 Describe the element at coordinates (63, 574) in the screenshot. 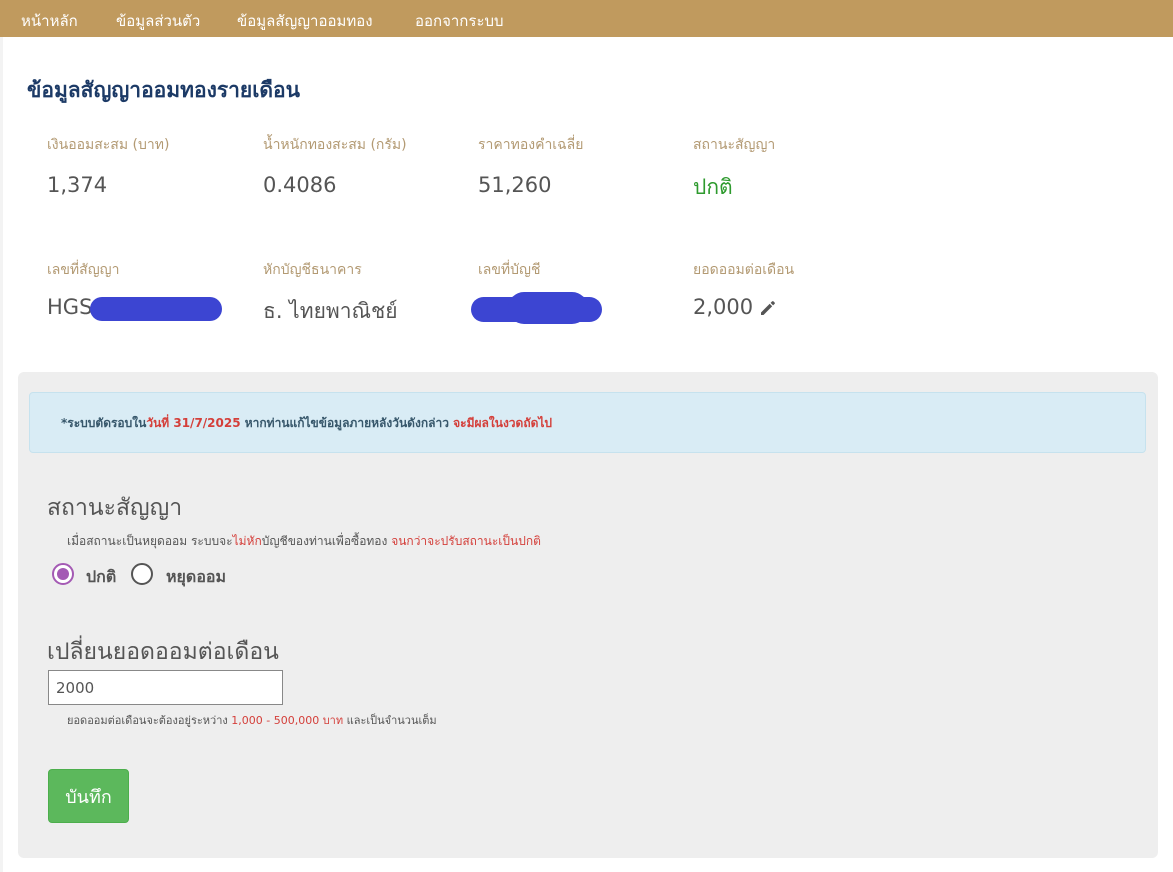

I see `status-radio-normal` at that location.